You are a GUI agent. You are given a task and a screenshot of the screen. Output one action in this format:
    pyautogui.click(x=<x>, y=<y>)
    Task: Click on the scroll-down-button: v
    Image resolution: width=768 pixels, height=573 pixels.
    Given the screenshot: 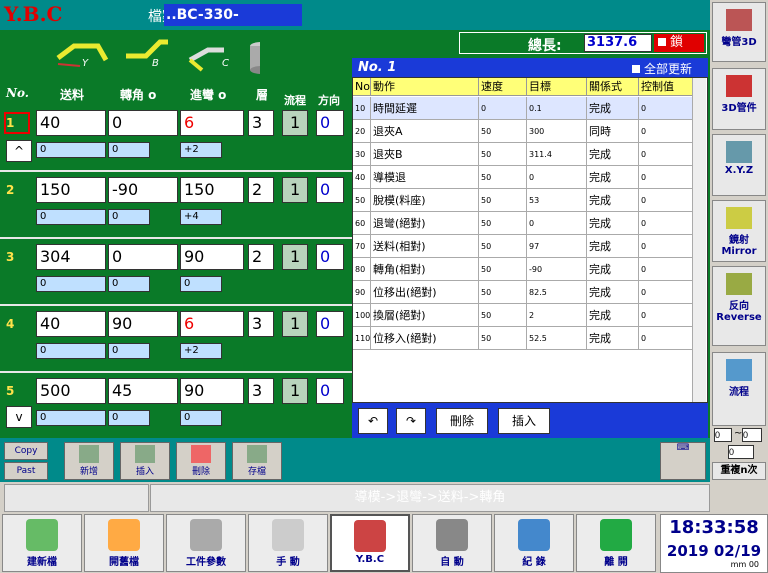 What is the action you would take?
    pyautogui.click(x=19, y=417)
    